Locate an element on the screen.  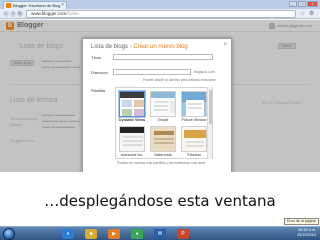
tray-tooltip: Error de la página is located at coordinates (301, 221).